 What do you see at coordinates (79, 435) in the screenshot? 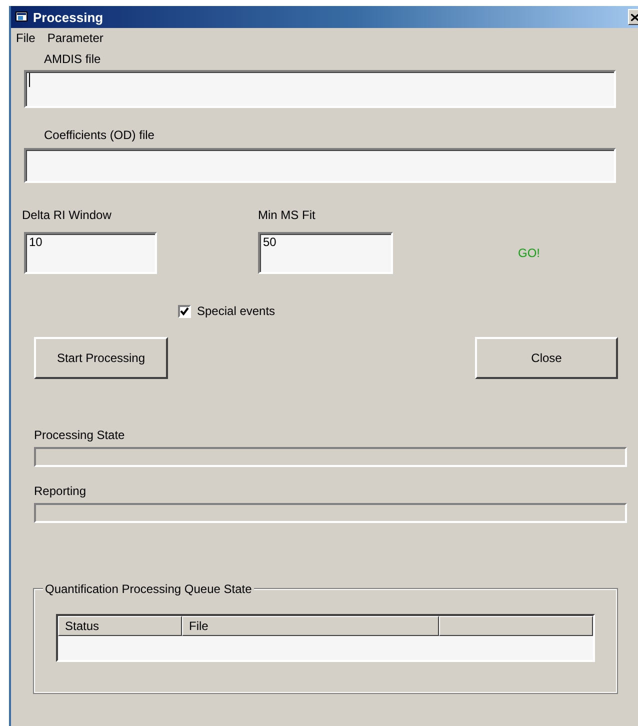
I see `progress-label: Processing State` at bounding box center [79, 435].